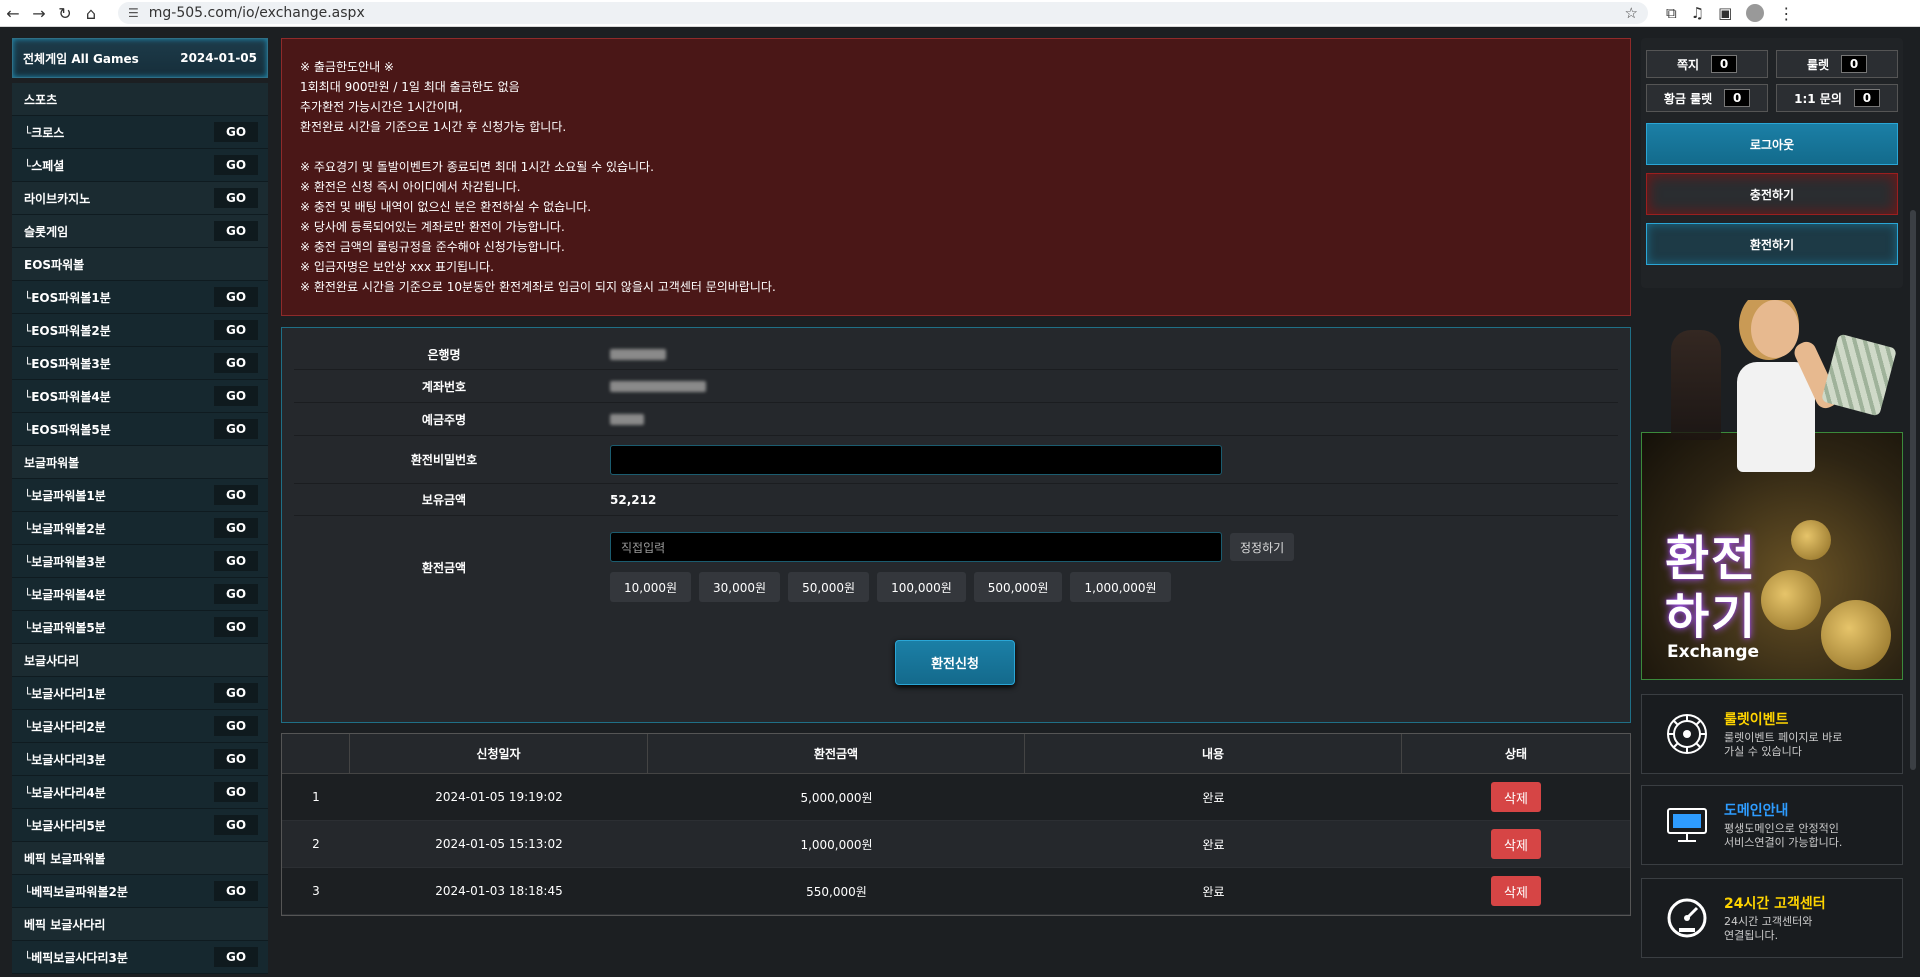 This screenshot has width=1920, height=977. Describe the element at coordinates (1262, 547) in the screenshot. I see `reset-amount-button: 정정하기` at that location.